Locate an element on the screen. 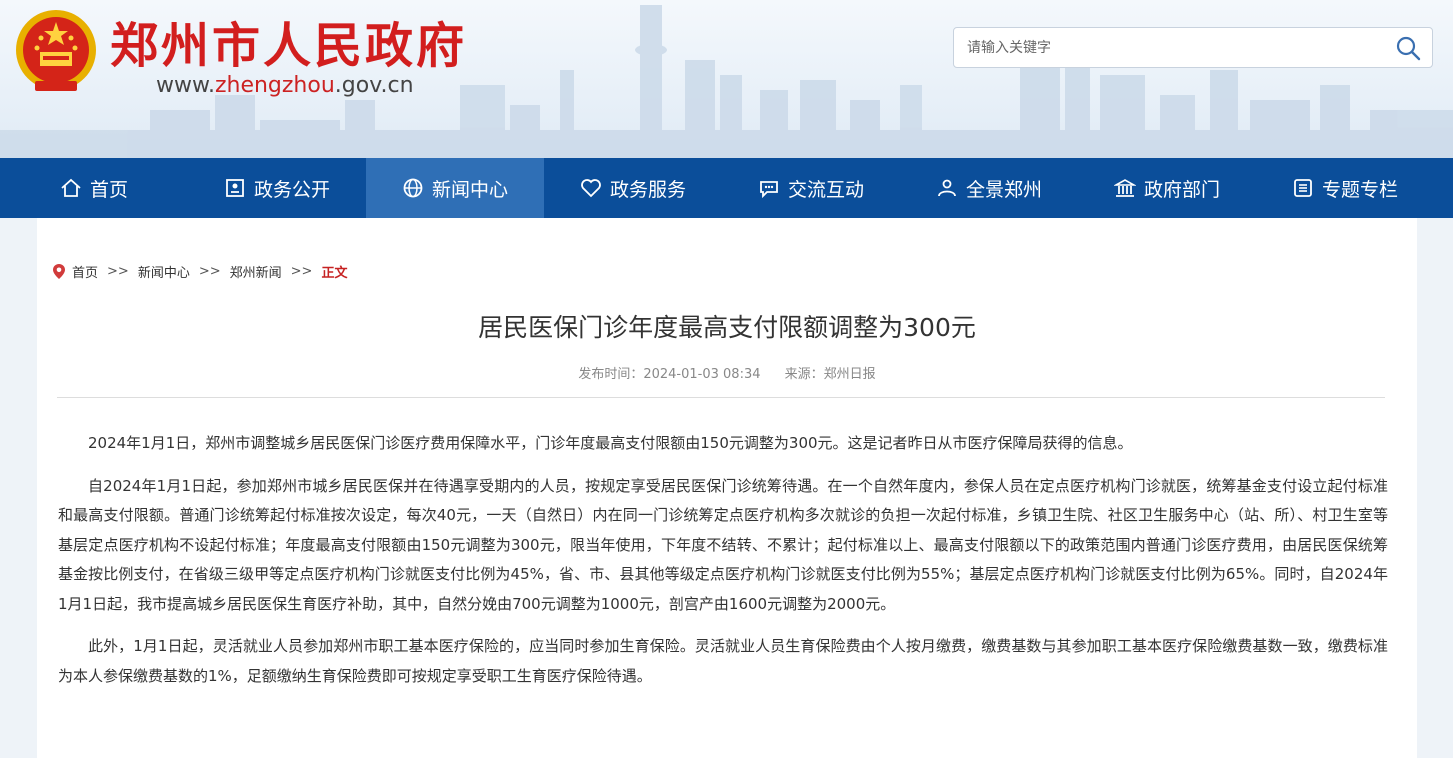 This screenshot has width=1453, height=758. nav-item-panorama: 全景郑州 is located at coordinates (989, 188).